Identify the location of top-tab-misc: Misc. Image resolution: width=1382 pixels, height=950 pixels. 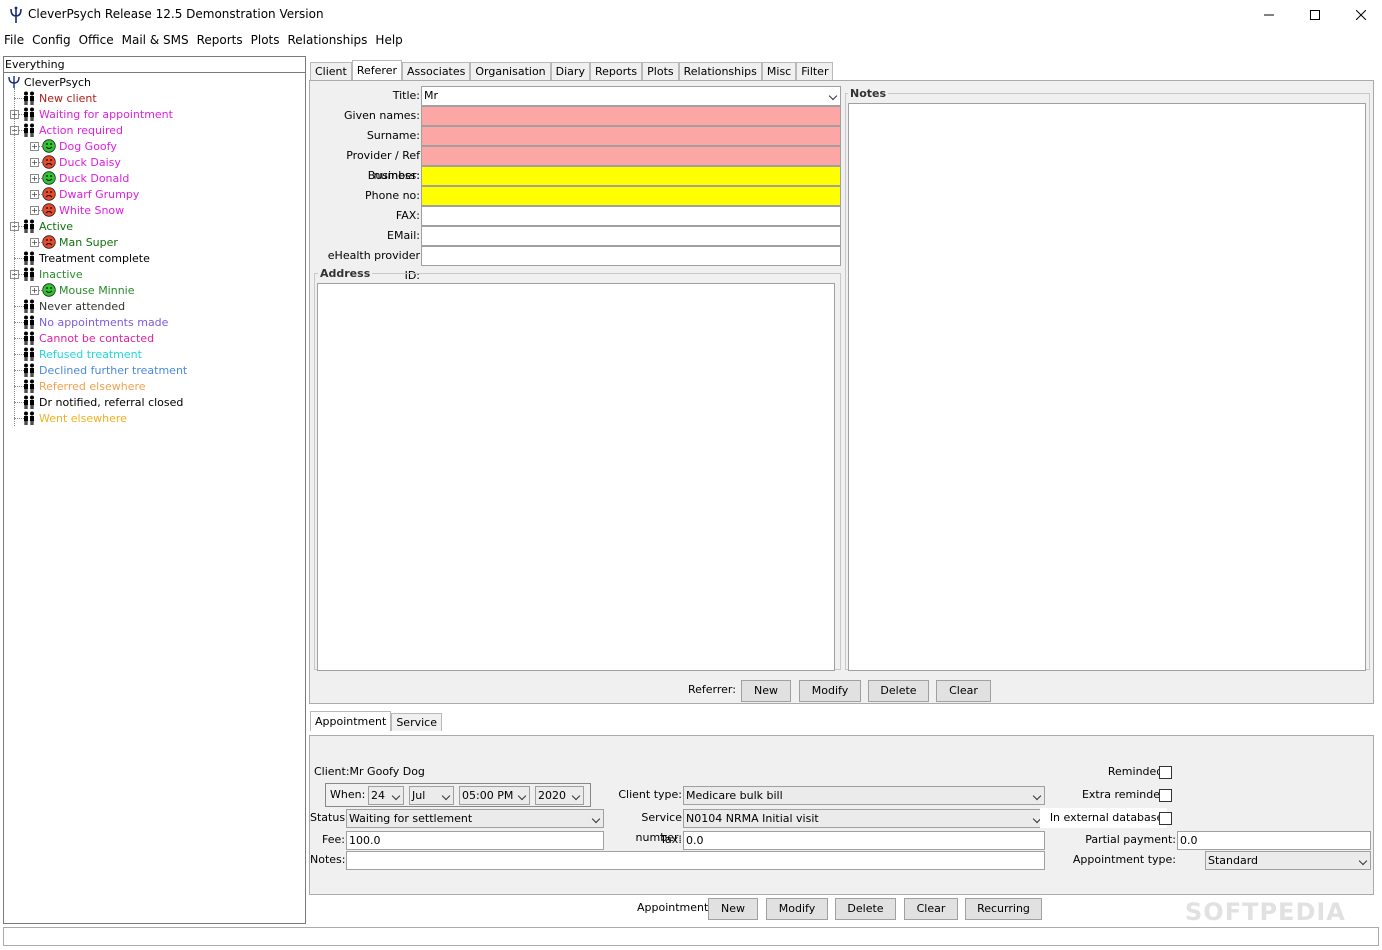
(779, 71).